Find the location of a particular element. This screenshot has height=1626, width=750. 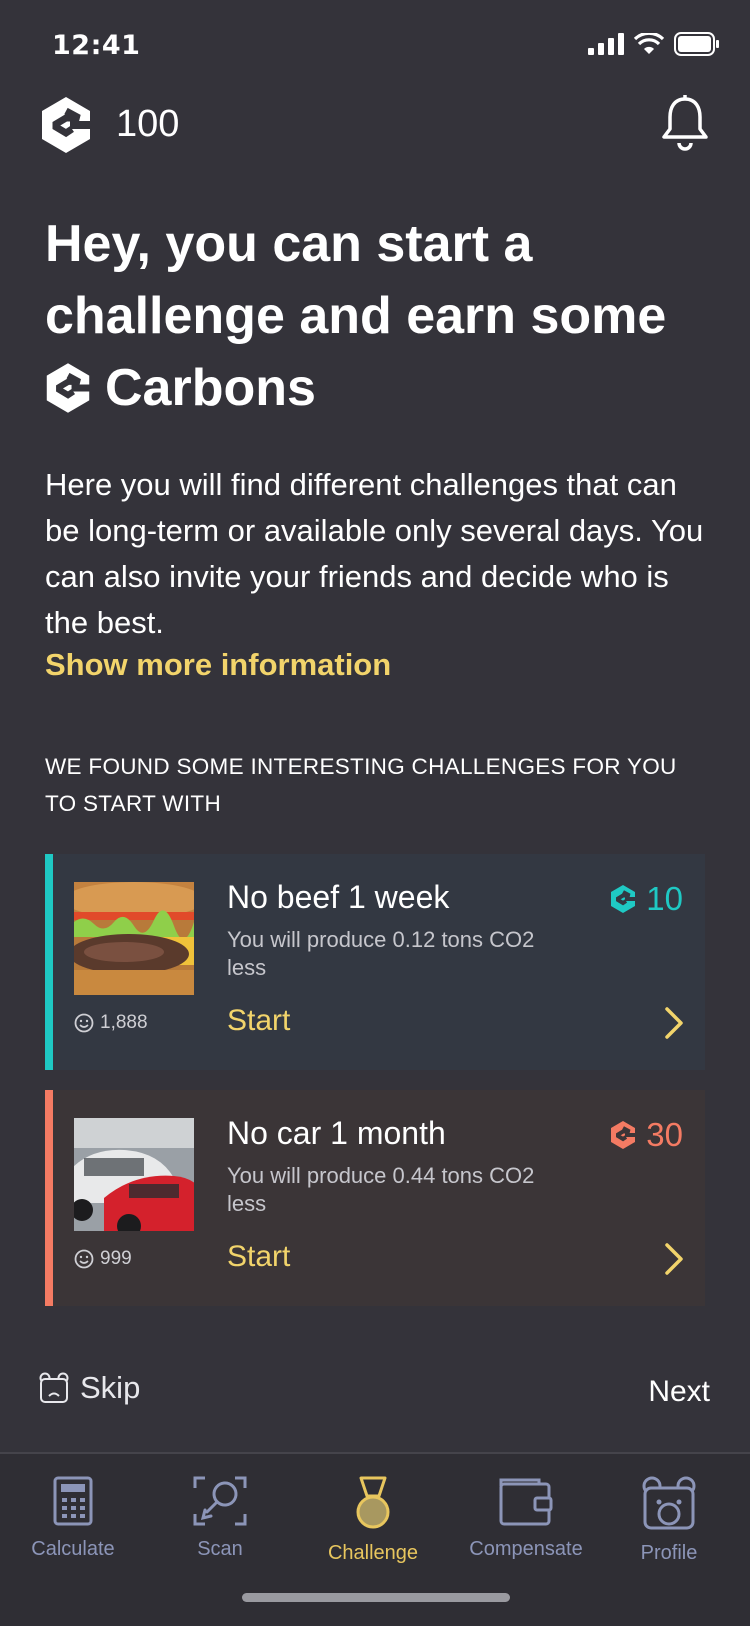

cellular-signal-icon is located at coordinates (606, 44).